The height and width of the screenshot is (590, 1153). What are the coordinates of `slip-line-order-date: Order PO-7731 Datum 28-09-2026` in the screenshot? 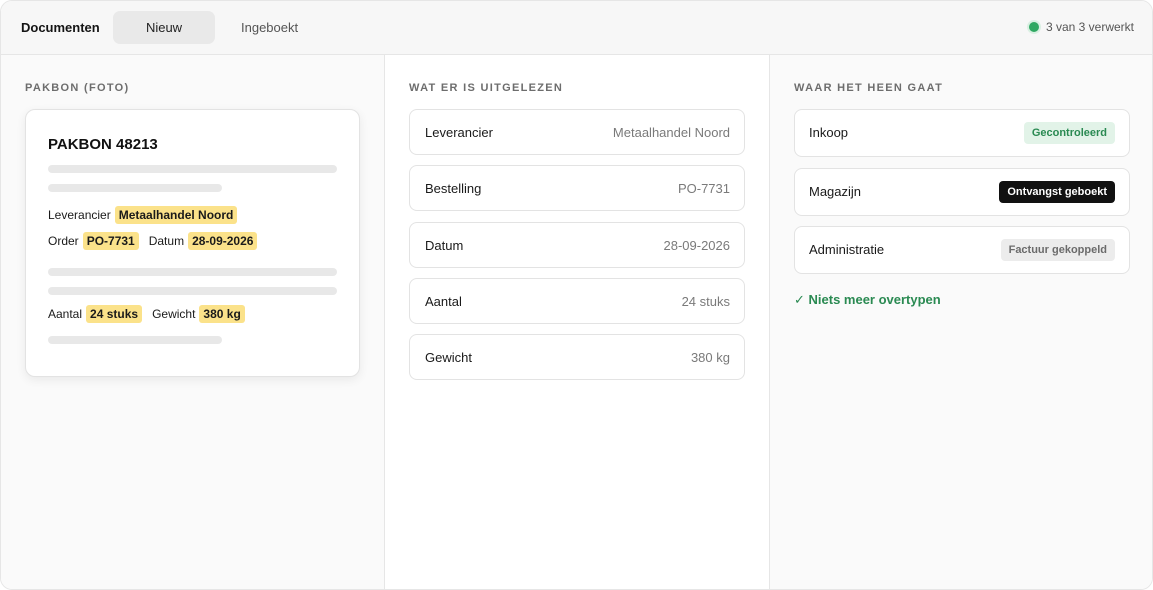 It's located at (153, 241).